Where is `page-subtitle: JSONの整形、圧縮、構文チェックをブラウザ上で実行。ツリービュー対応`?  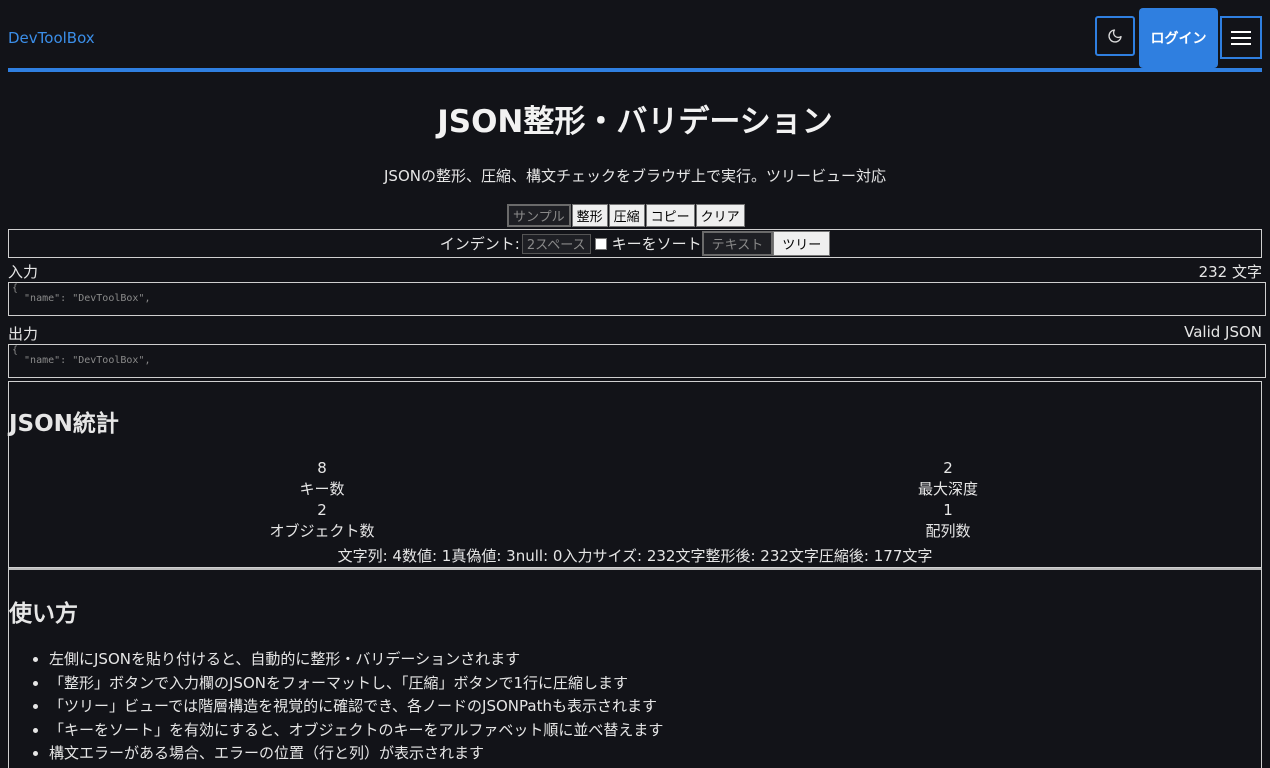
page-subtitle: JSONの整形、圧縮、構文チェックをブラウザ上で実行。ツリービュー対応 is located at coordinates (635, 176).